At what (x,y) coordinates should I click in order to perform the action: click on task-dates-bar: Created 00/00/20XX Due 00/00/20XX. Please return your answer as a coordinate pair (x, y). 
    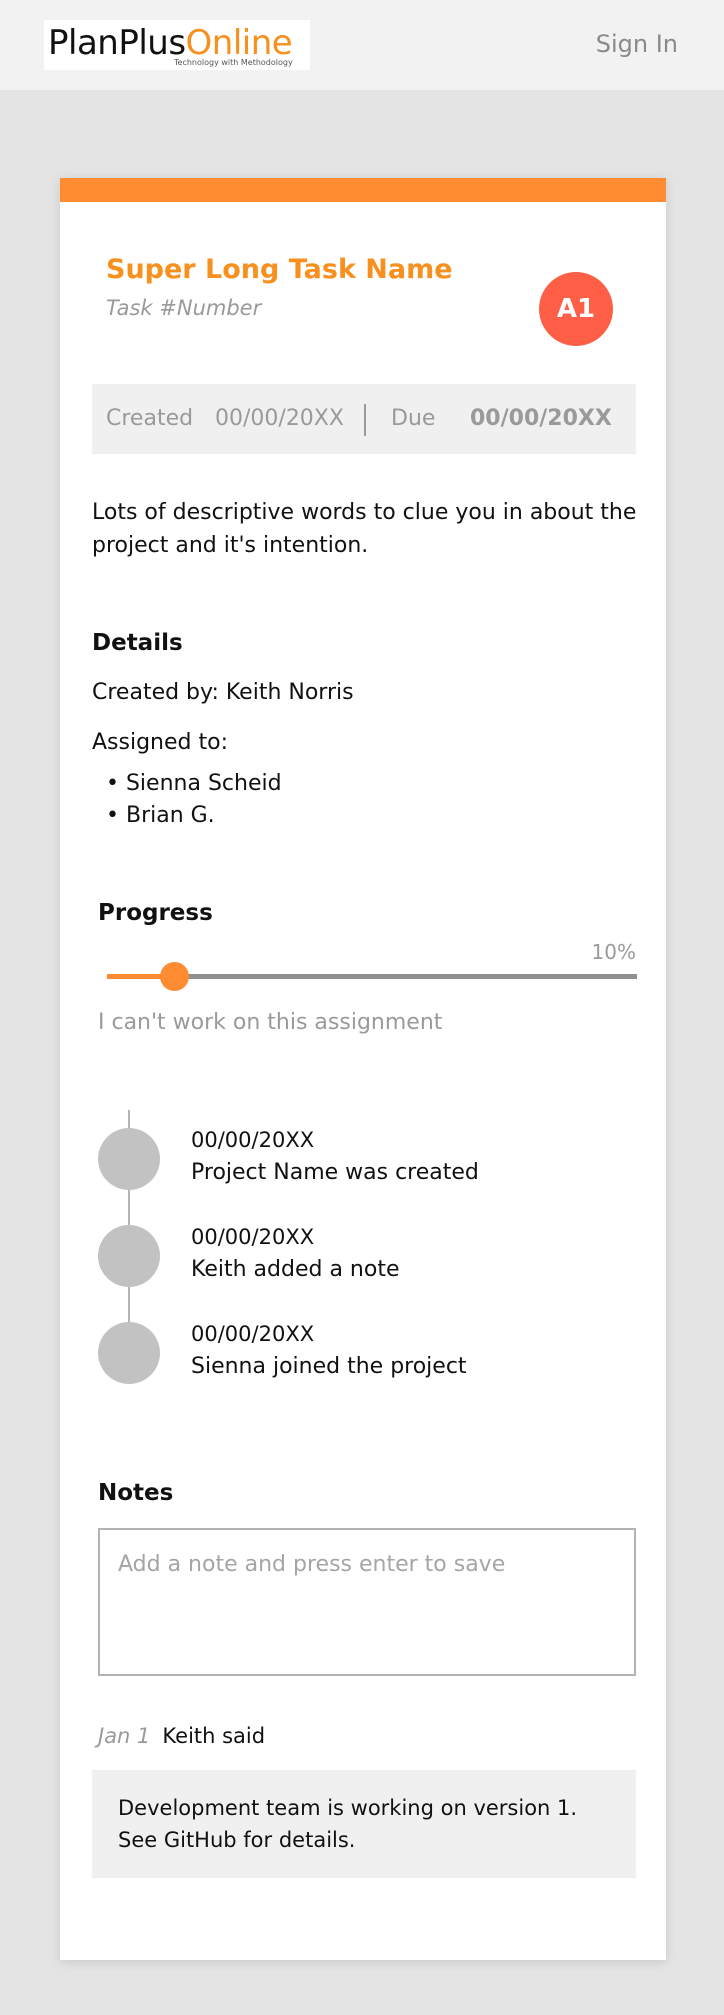
    Looking at the image, I should click on (364, 419).